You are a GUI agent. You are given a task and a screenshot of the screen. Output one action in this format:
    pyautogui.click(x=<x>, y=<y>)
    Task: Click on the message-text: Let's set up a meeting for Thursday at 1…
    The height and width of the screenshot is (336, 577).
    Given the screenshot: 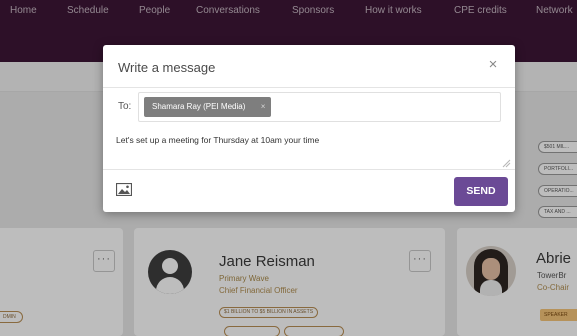 What is the action you would take?
    pyautogui.click(x=218, y=140)
    